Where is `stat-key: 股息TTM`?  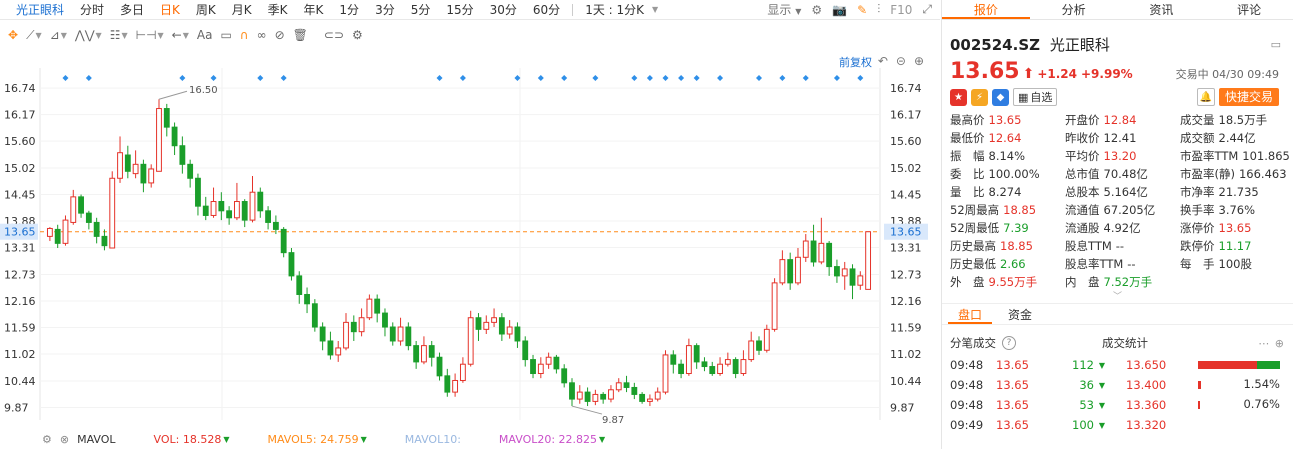 stat-key: 股息TTM is located at coordinates (1088, 246).